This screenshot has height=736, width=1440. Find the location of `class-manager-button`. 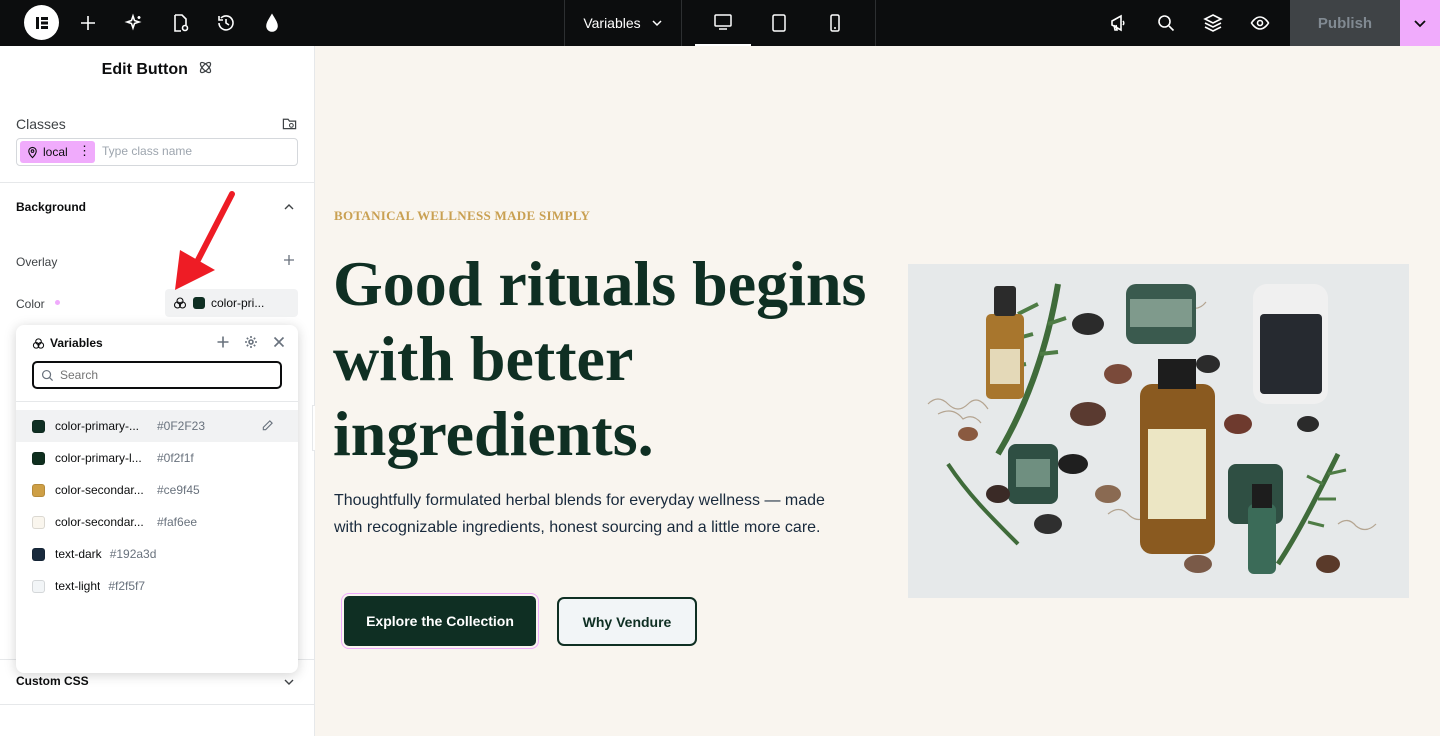

class-manager-button is located at coordinates (289, 126).